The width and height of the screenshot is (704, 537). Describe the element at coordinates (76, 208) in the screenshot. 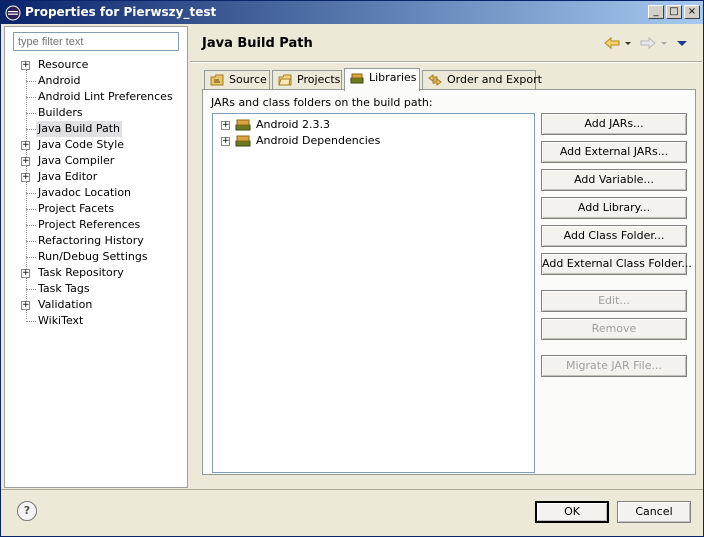

I see `tree-item-label: Project Facets` at that location.